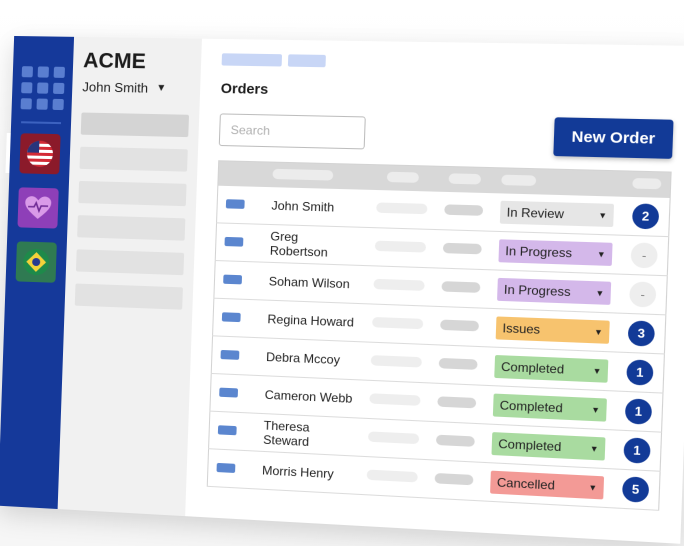  What do you see at coordinates (641, 333) in the screenshot?
I see `count-badge: 3` at bounding box center [641, 333].